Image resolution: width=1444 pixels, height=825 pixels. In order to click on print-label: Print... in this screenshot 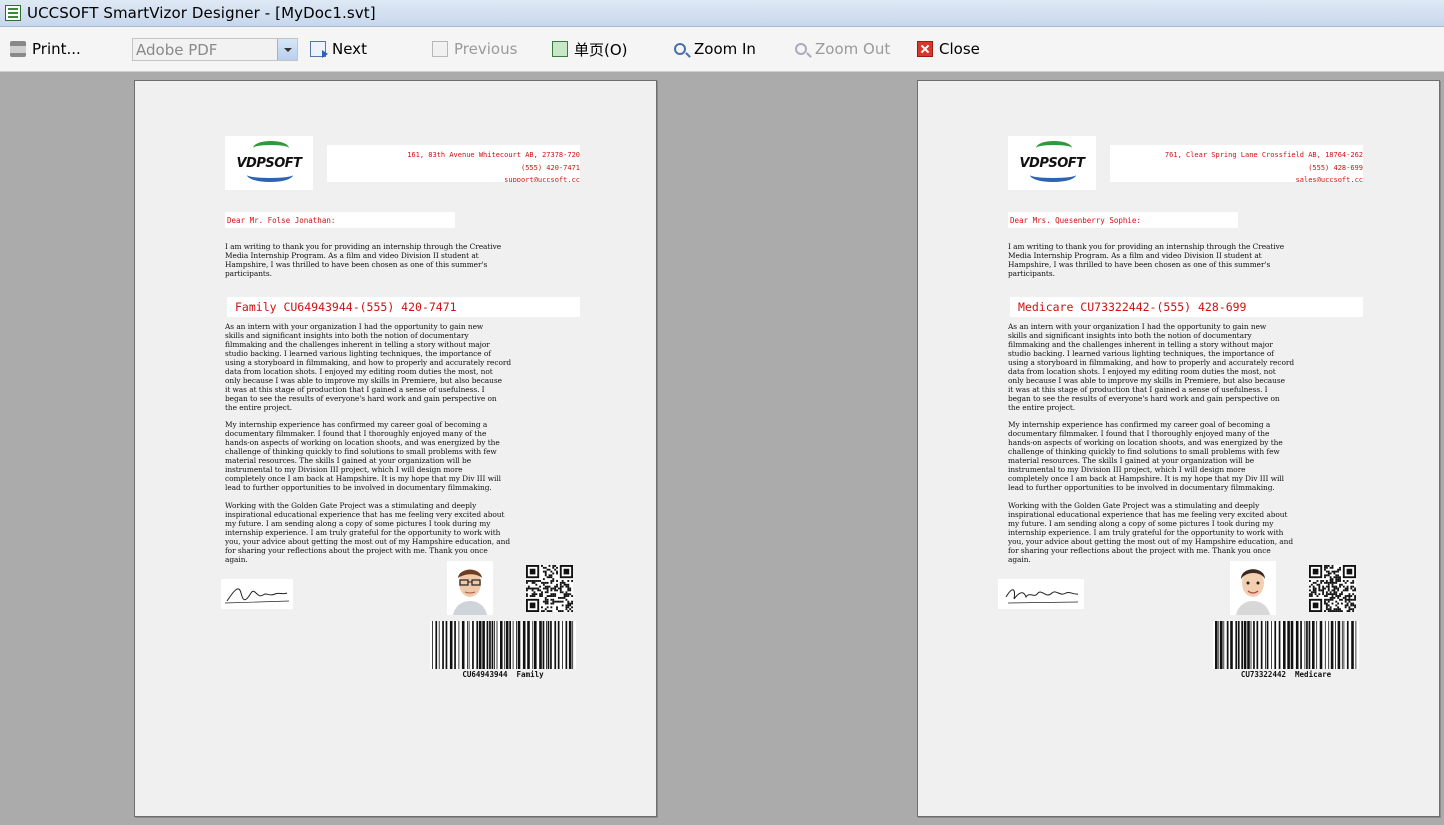, I will do `click(56, 49)`.